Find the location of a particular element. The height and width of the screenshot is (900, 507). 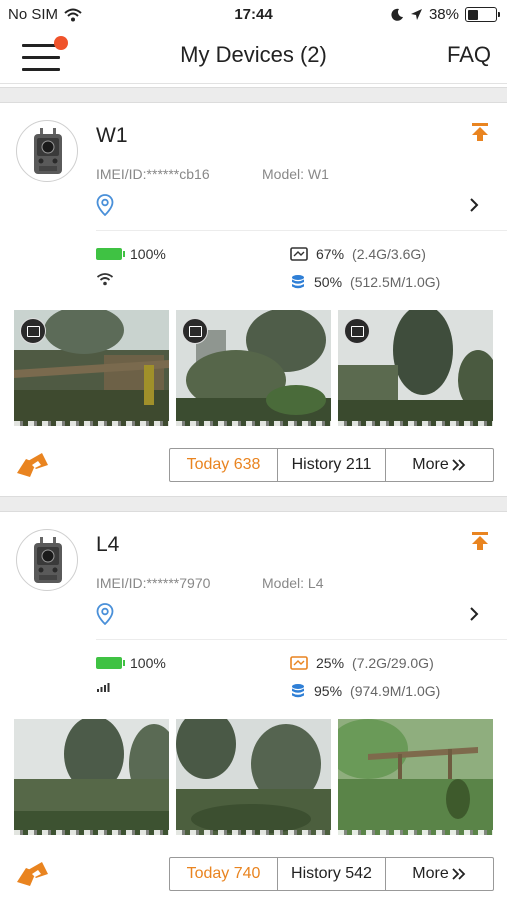

device-imei: IMEI/ID:******7970 is located at coordinates (153, 583).